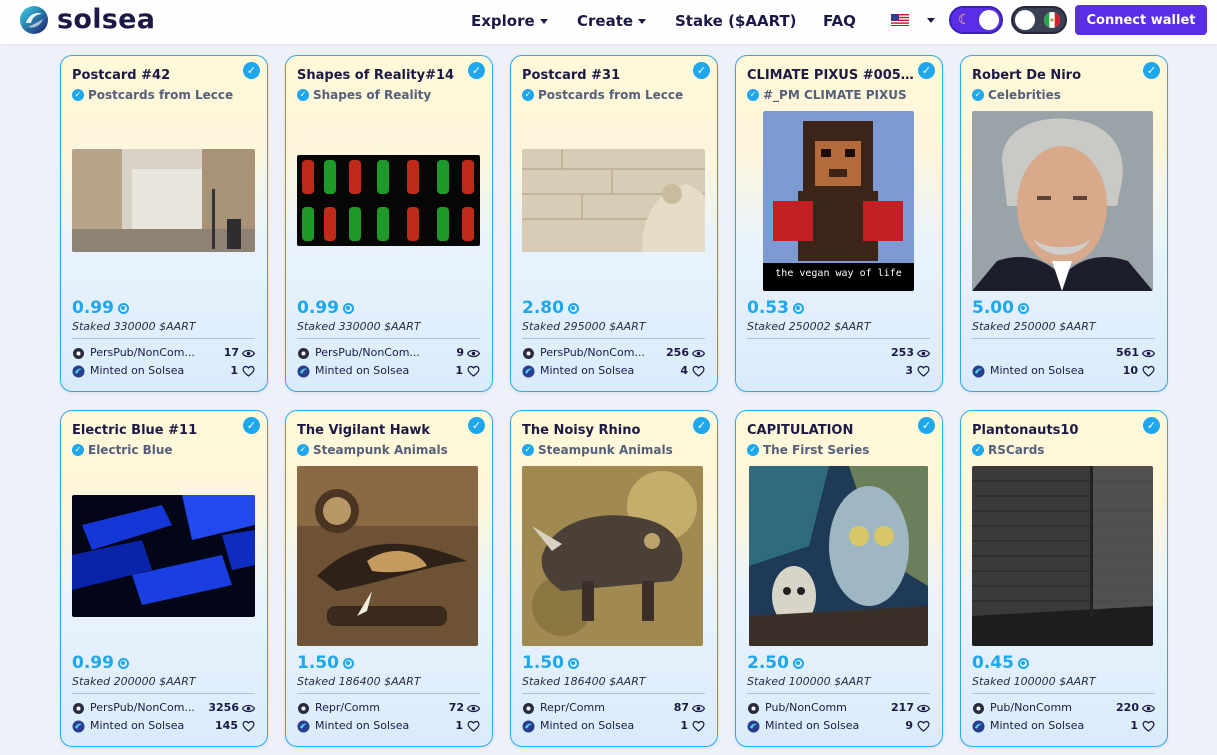 The image size is (1217, 755). What do you see at coordinates (606, 75) in the screenshot?
I see `card-title: Postcard #31` at bounding box center [606, 75].